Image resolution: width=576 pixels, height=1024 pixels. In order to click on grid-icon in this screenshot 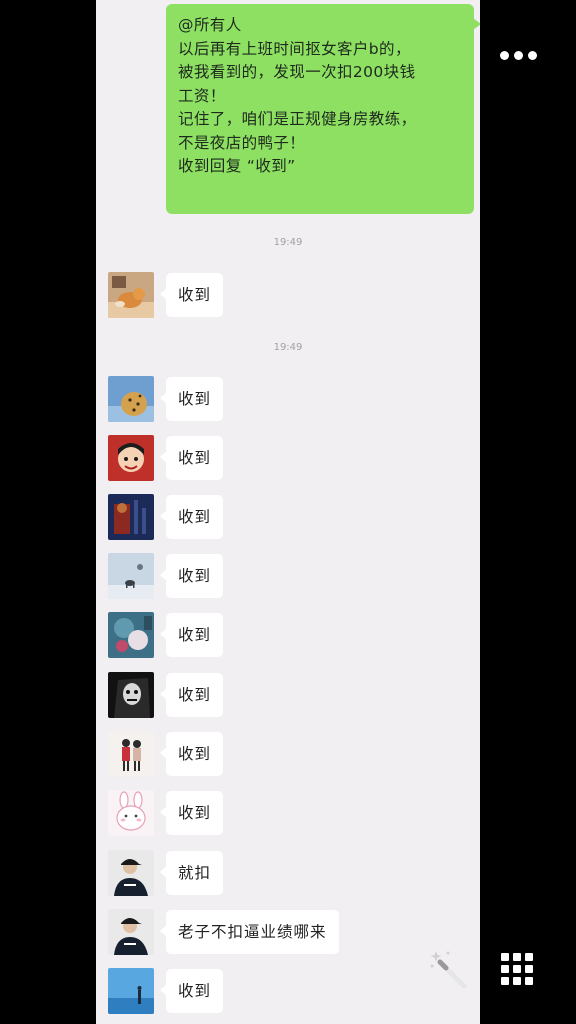, I will do `click(517, 969)`.